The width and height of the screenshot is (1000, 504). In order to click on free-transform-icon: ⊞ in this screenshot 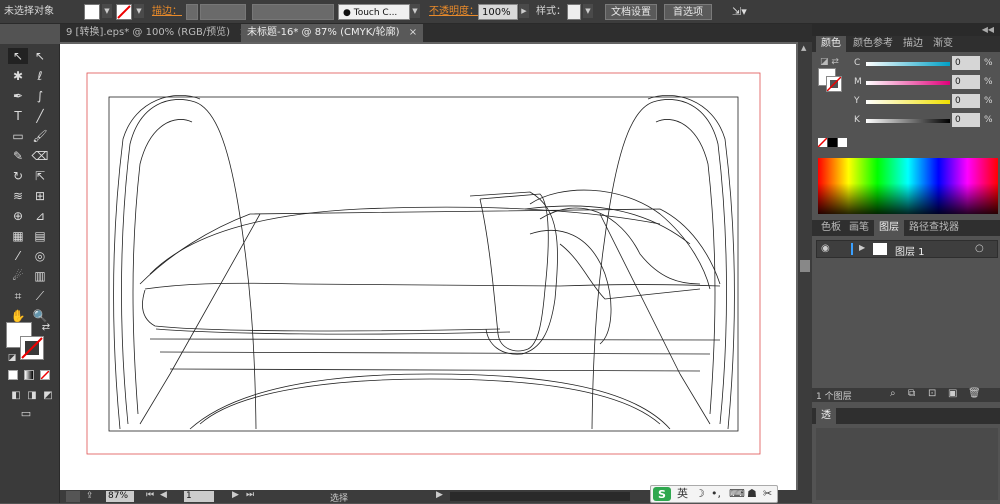, I will do `click(40, 196)`.